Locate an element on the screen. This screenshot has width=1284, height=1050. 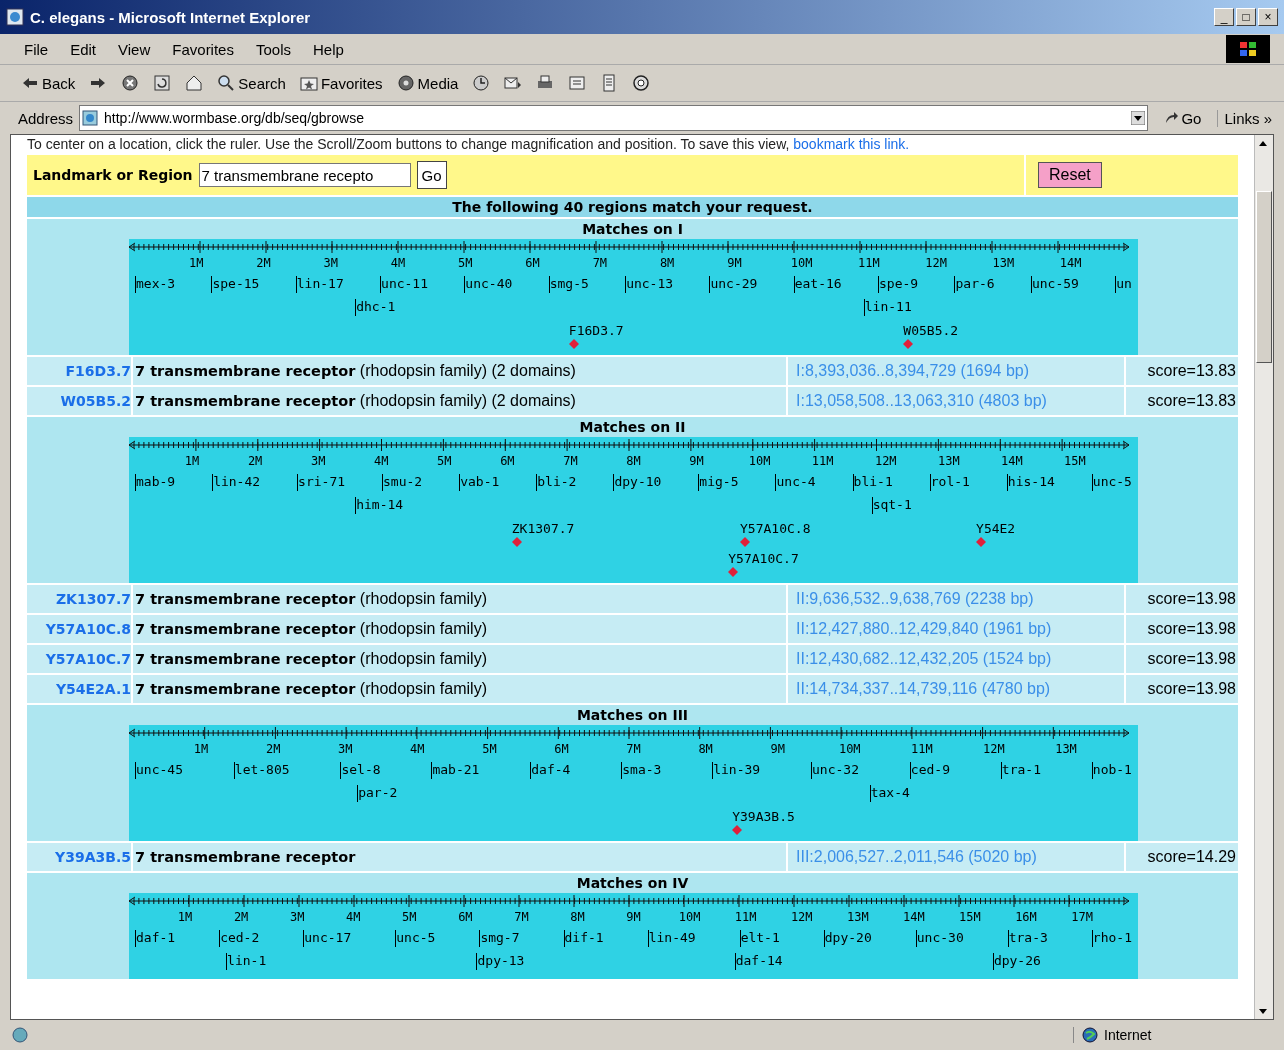
gene-label: par-6 is located at coordinates (974, 284).